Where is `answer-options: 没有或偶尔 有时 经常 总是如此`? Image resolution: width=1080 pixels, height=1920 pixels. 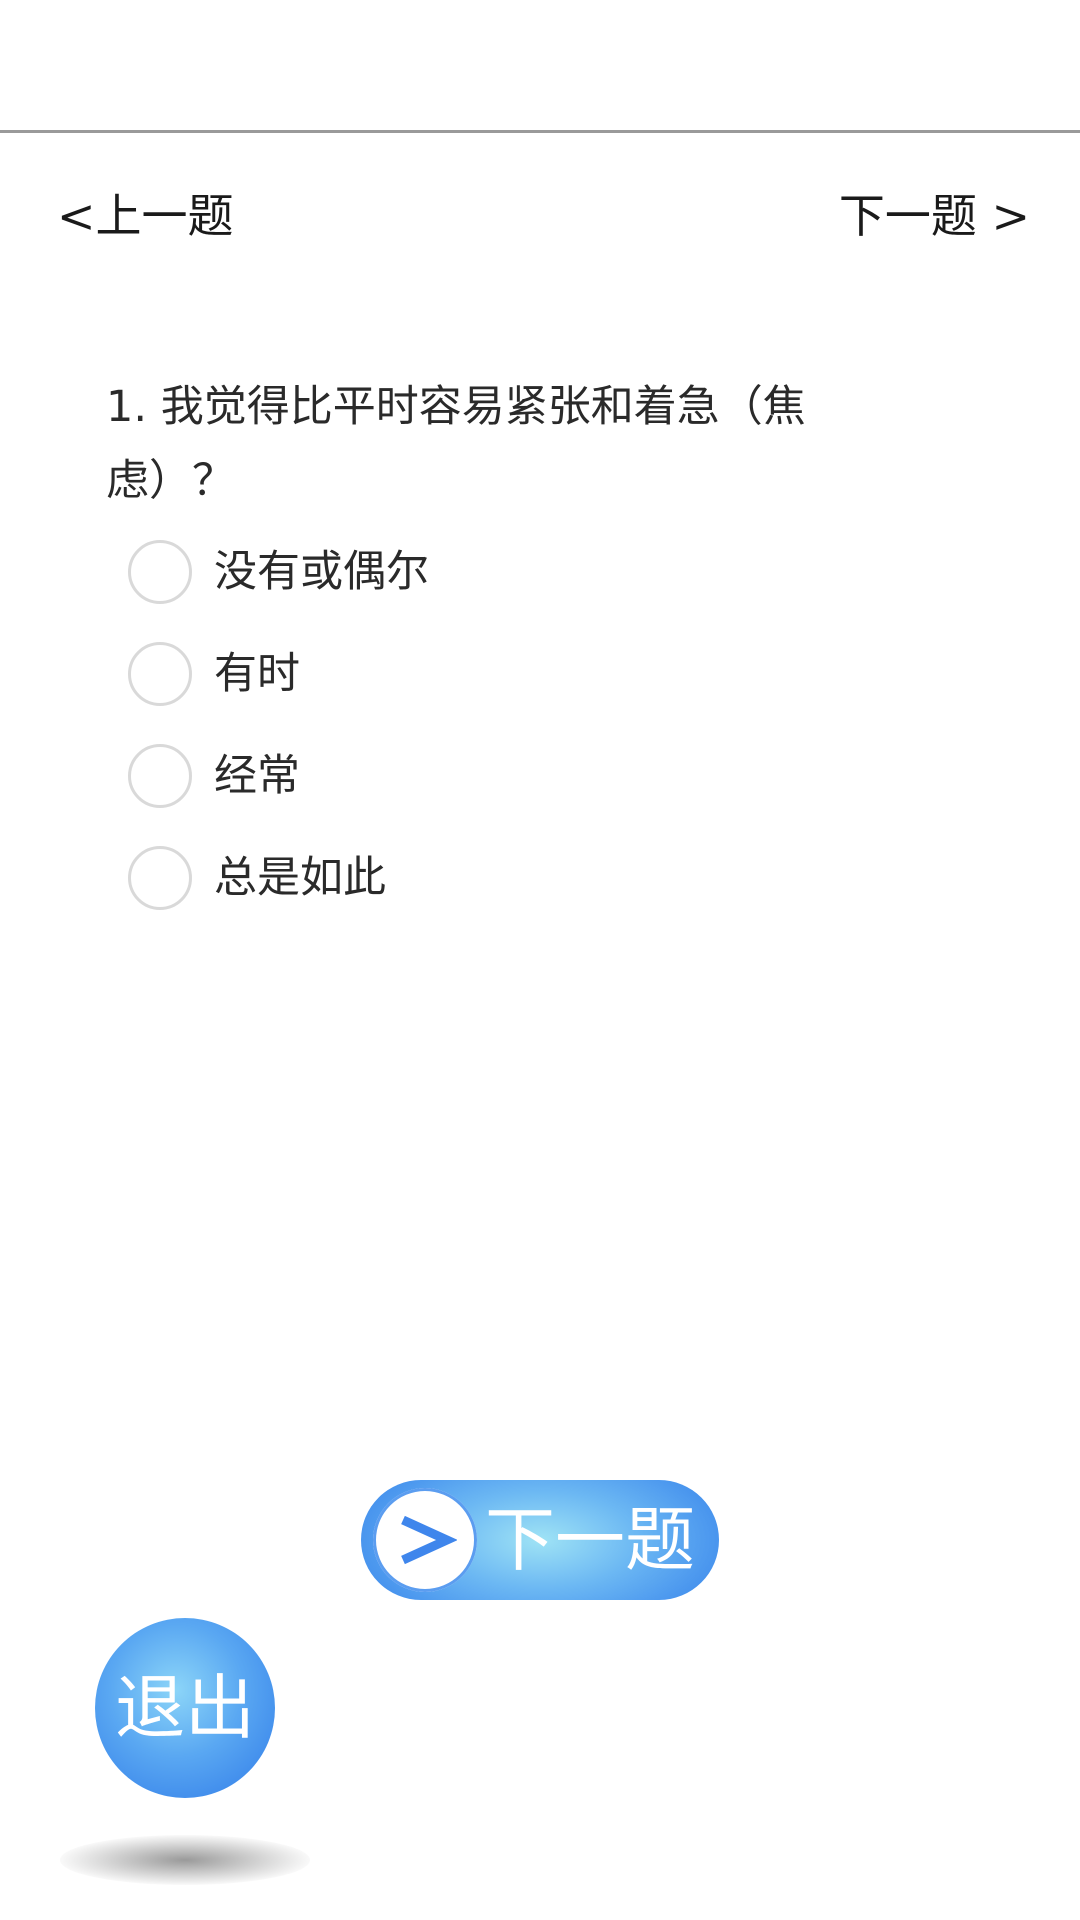 answer-options: 没有或偶尔 有时 经常 总是如此 is located at coordinates (478, 742).